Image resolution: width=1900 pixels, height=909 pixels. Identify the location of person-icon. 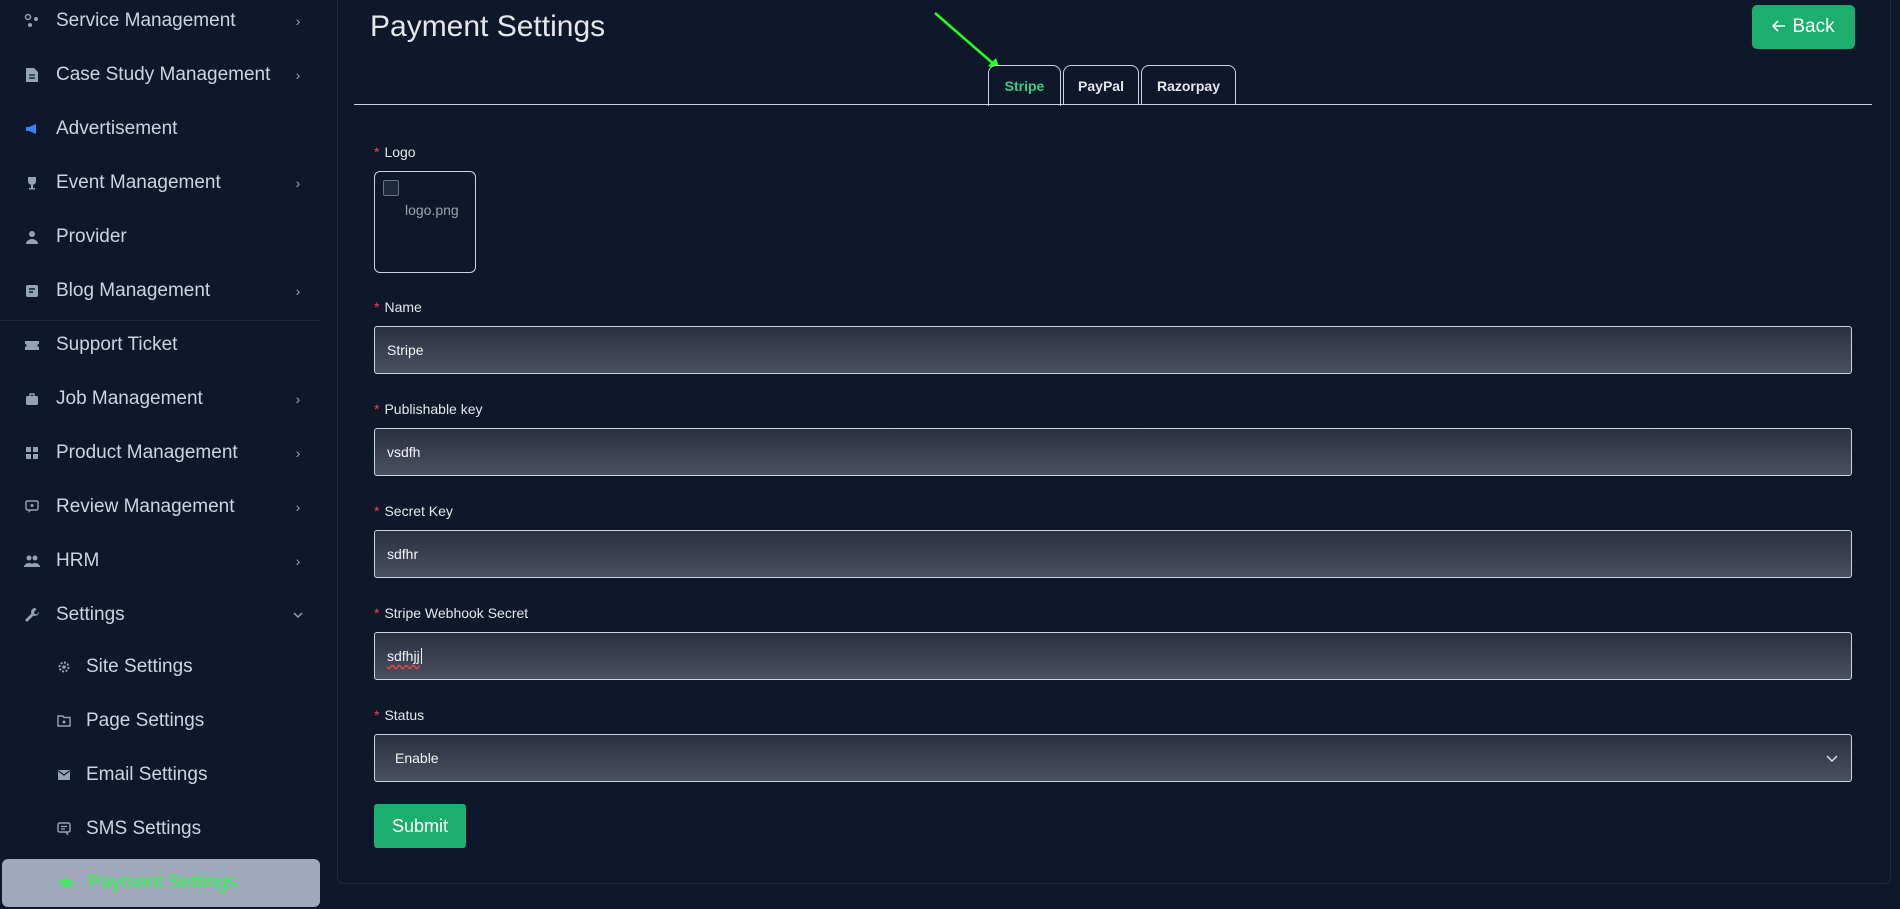
(32, 237).